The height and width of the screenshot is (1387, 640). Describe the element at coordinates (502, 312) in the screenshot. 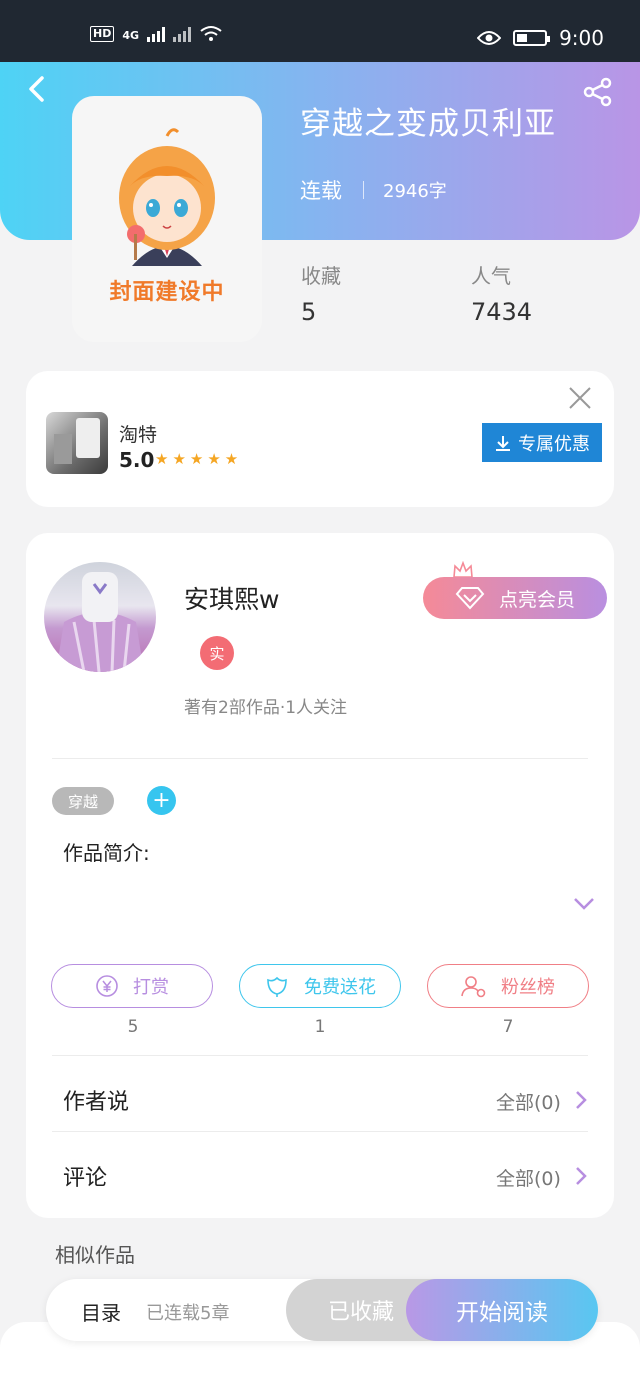

I see `stat-value-popularity: 7434` at that location.